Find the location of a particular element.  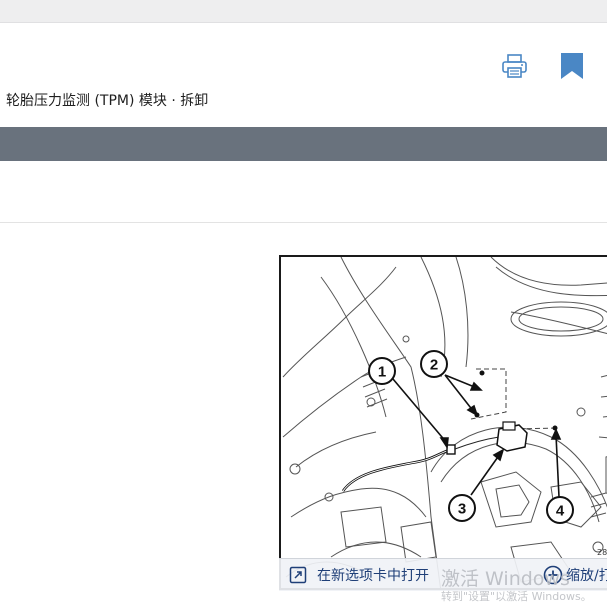

zoom-label: 缩放/打 is located at coordinates (586, 576).